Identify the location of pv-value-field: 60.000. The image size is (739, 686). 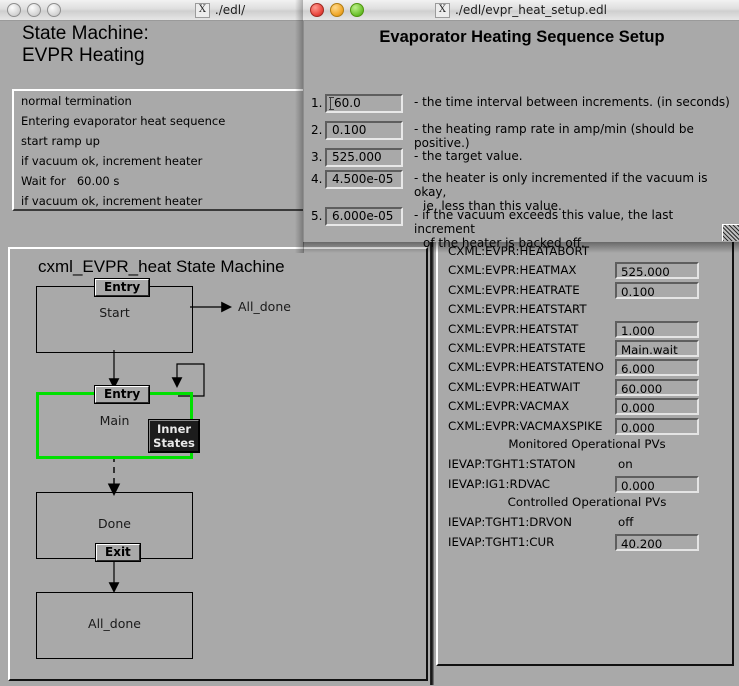
(657, 387).